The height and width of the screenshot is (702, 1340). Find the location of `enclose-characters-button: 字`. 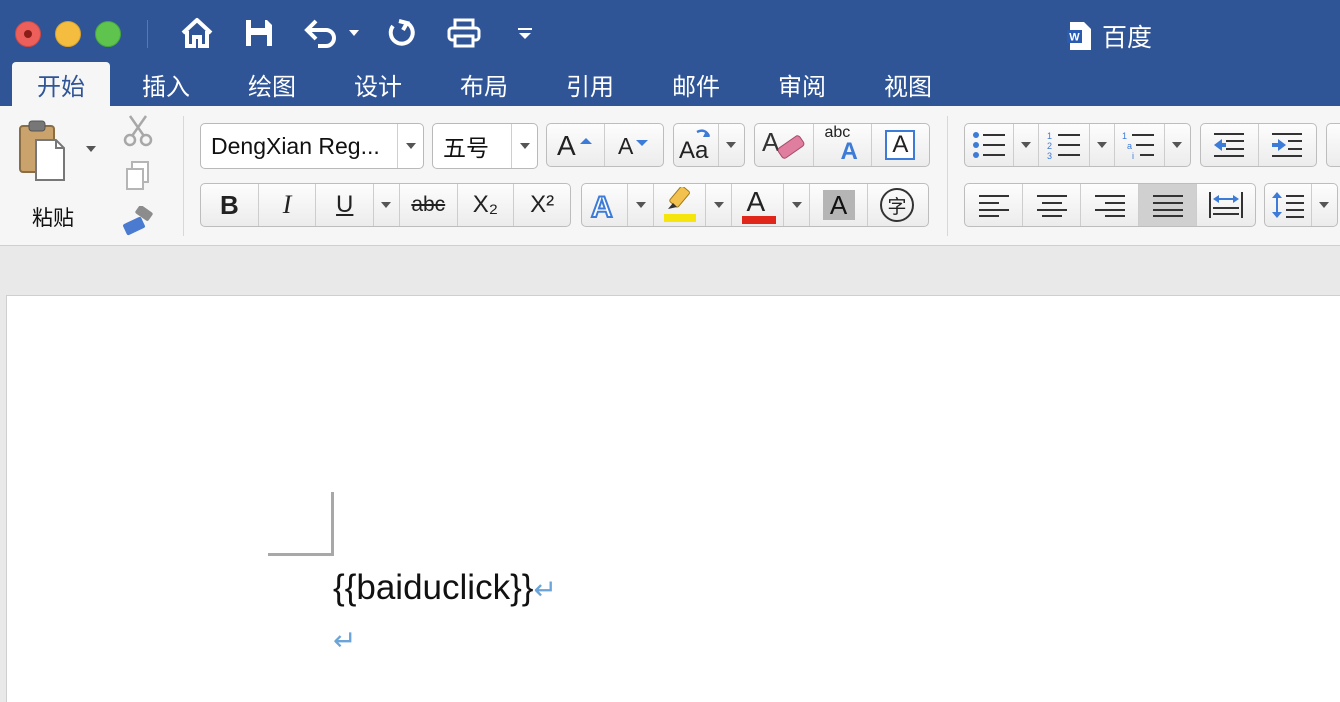

enclose-characters-button: 字 is located at coordinates (897, 205).